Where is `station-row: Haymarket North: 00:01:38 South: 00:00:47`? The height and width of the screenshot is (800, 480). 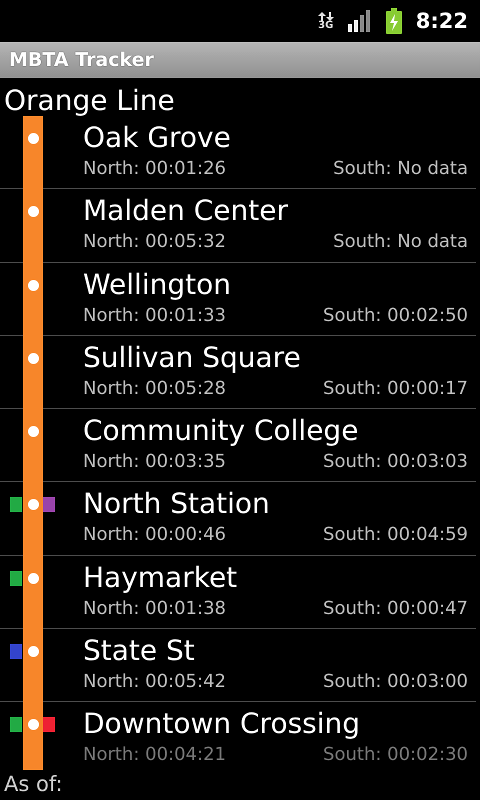
station-row: Haymarket North: 00:01:38 South: 00:00:47 is located at coordinates (238, 593).